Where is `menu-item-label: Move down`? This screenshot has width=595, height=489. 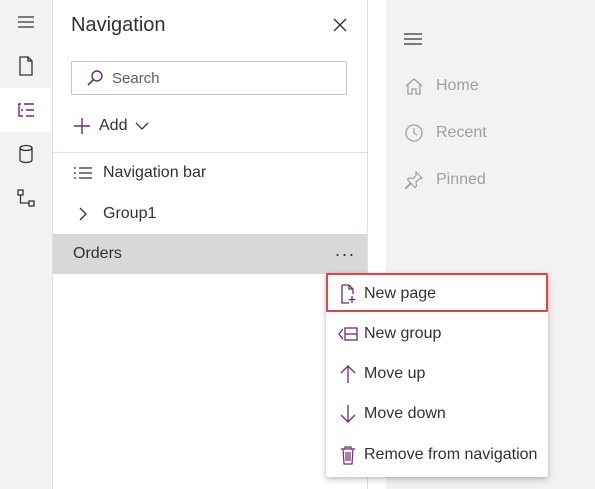 menu-item-label: Move down is located at coordinates (405, 413).